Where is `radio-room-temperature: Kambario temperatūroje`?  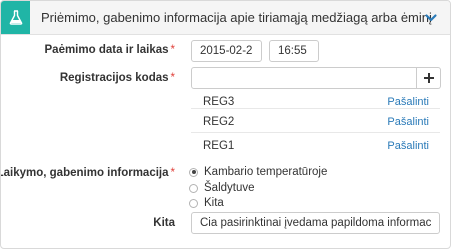
radio-room-temperature: Kambario temperatūroje is located at coordinates (258, 172).